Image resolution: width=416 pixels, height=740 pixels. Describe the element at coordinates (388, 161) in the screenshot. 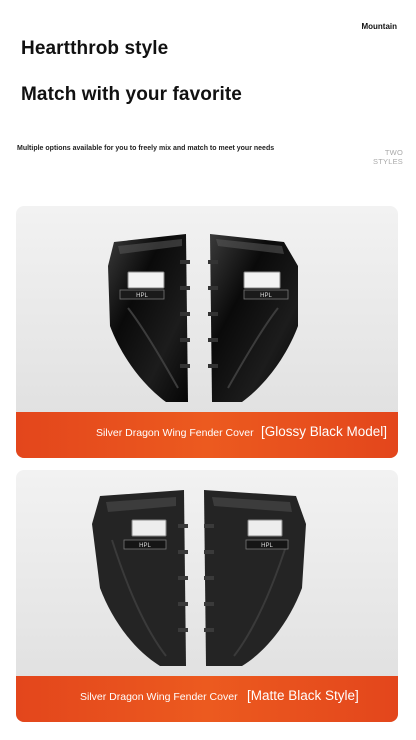

I see `two-styles-line-2: STYLES` at that location.